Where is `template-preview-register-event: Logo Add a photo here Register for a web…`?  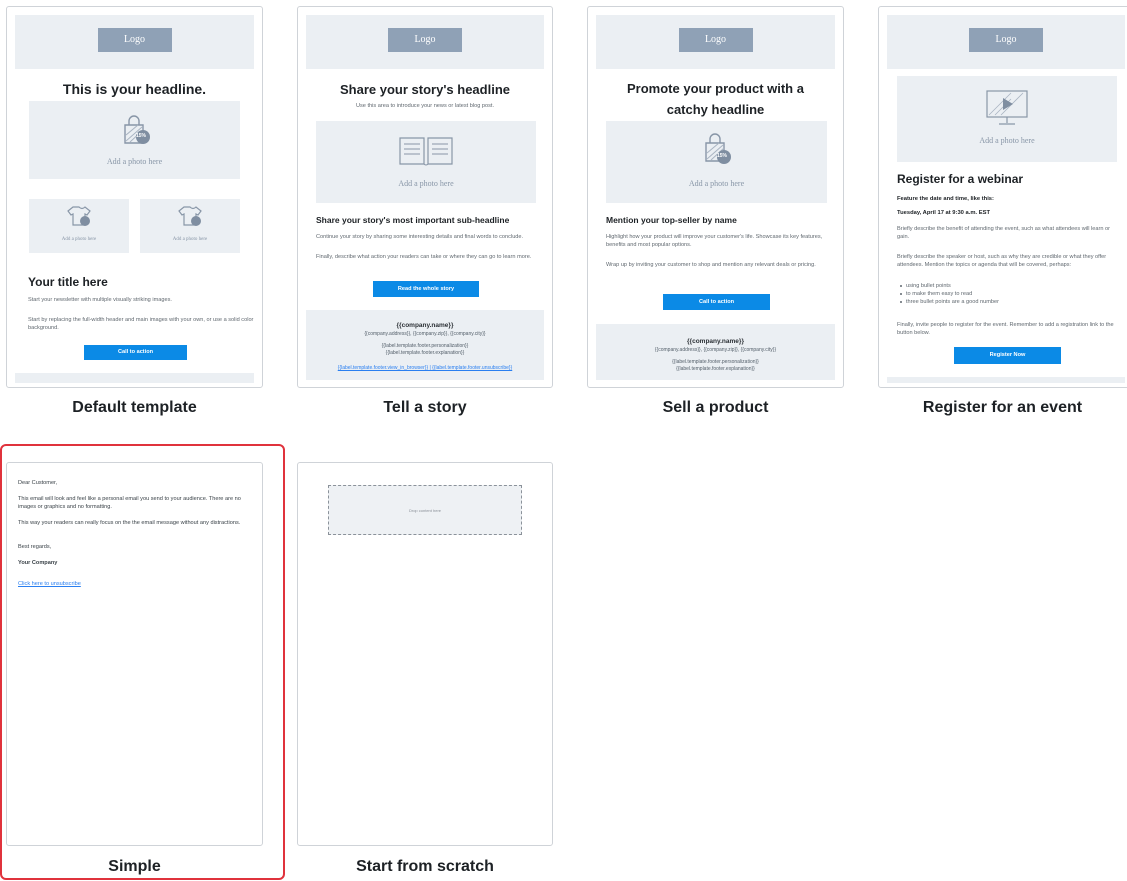
template-preview-register-event: Logo Add a photo here Register for a web… is located at coordinates (1002, 197).